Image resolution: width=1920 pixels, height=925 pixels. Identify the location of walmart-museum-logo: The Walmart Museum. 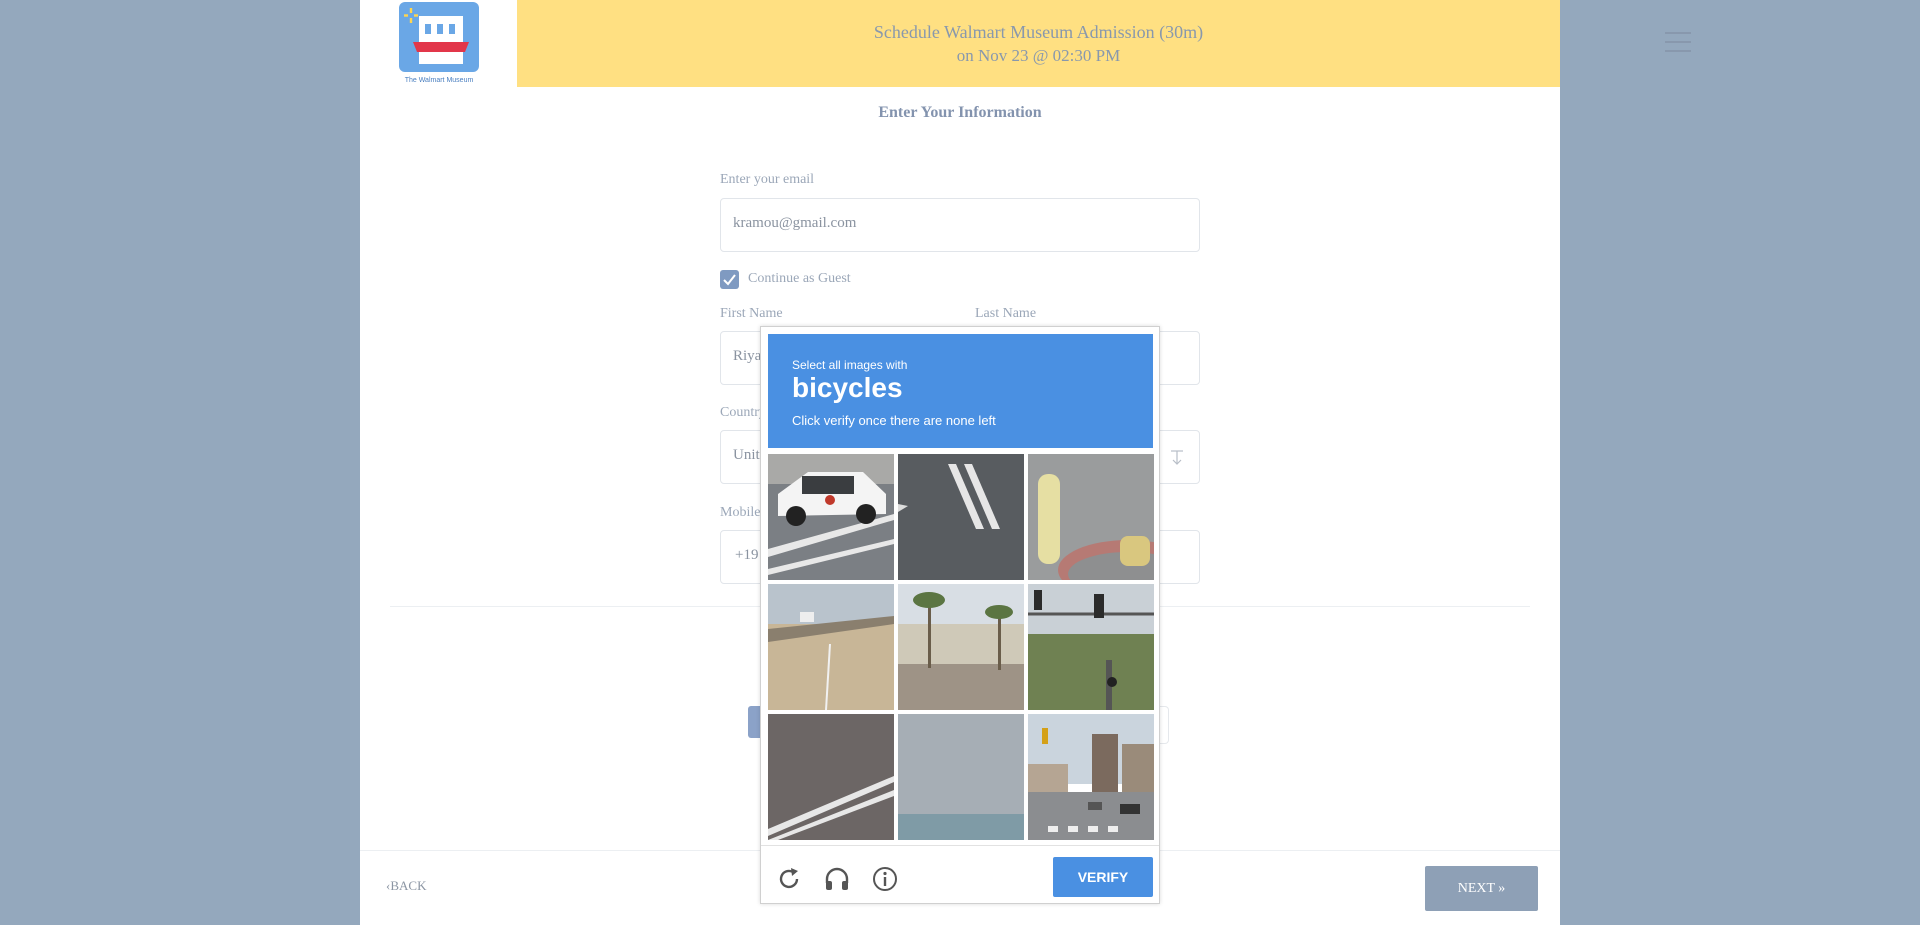
(439, 43).